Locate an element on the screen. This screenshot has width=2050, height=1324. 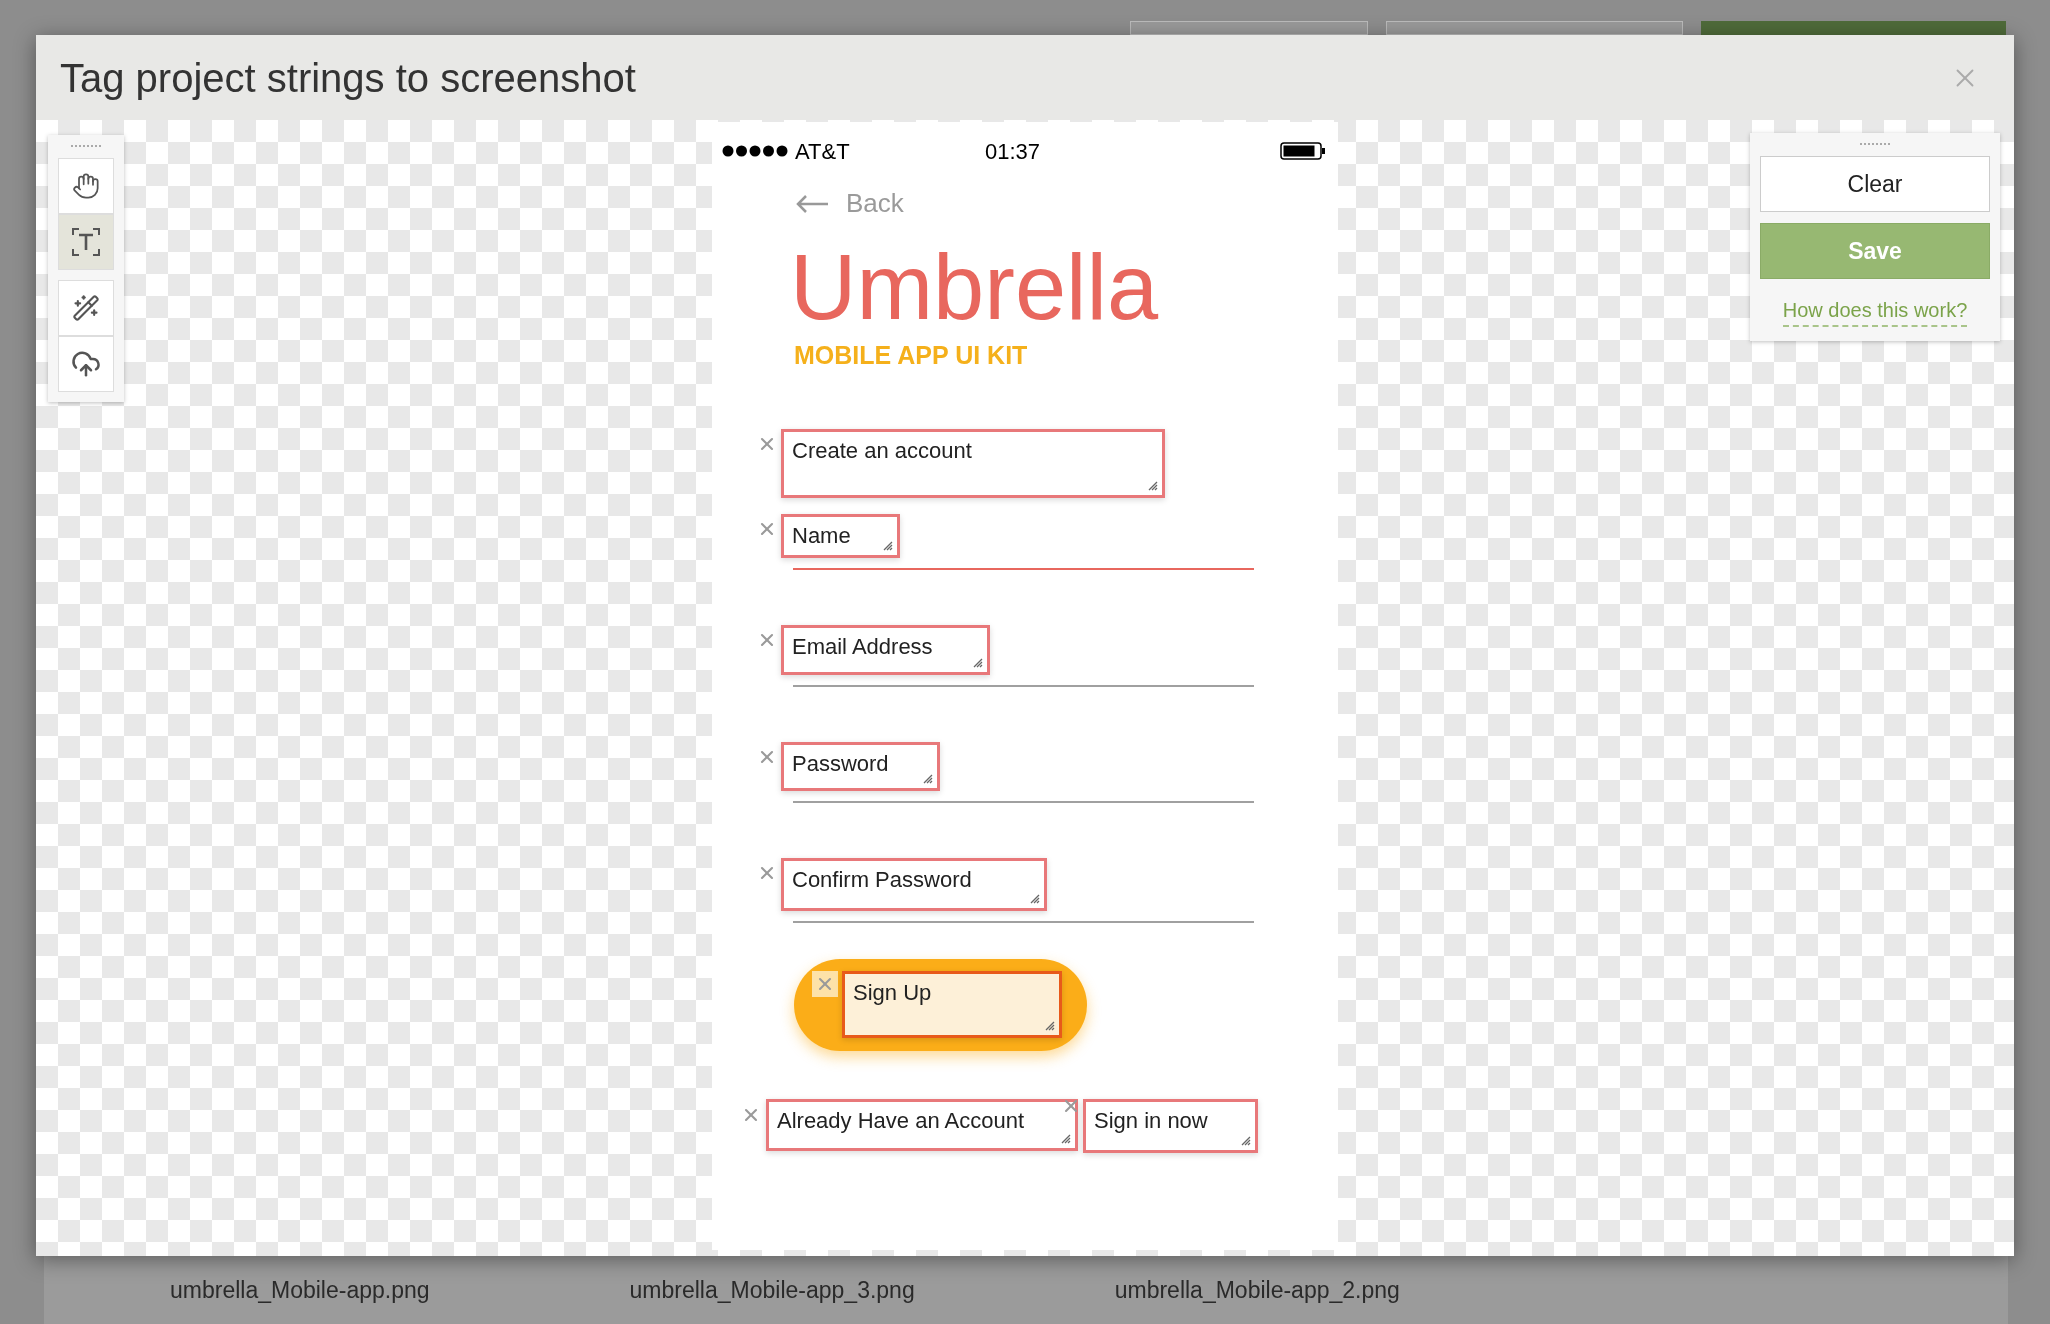
string-tag: Sign Up is located at coordinates (952, 1004).